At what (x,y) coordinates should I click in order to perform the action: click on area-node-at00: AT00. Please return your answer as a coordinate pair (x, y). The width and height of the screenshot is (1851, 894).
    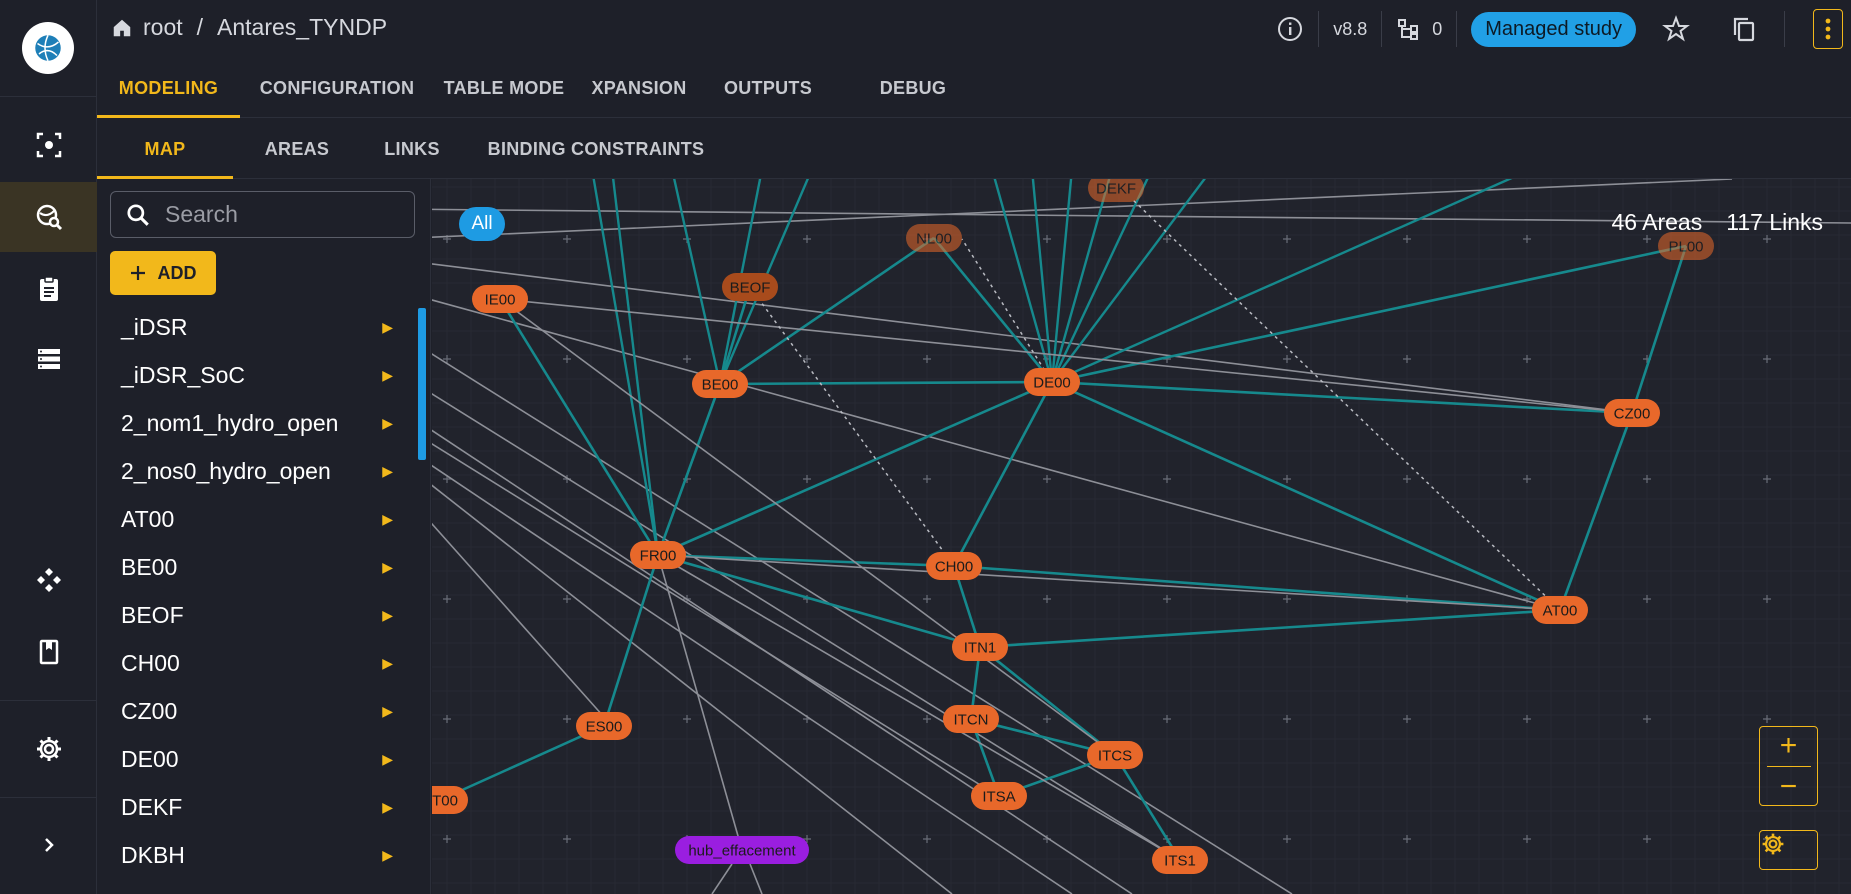
    Looking at the image, I should click on (1560, 610).